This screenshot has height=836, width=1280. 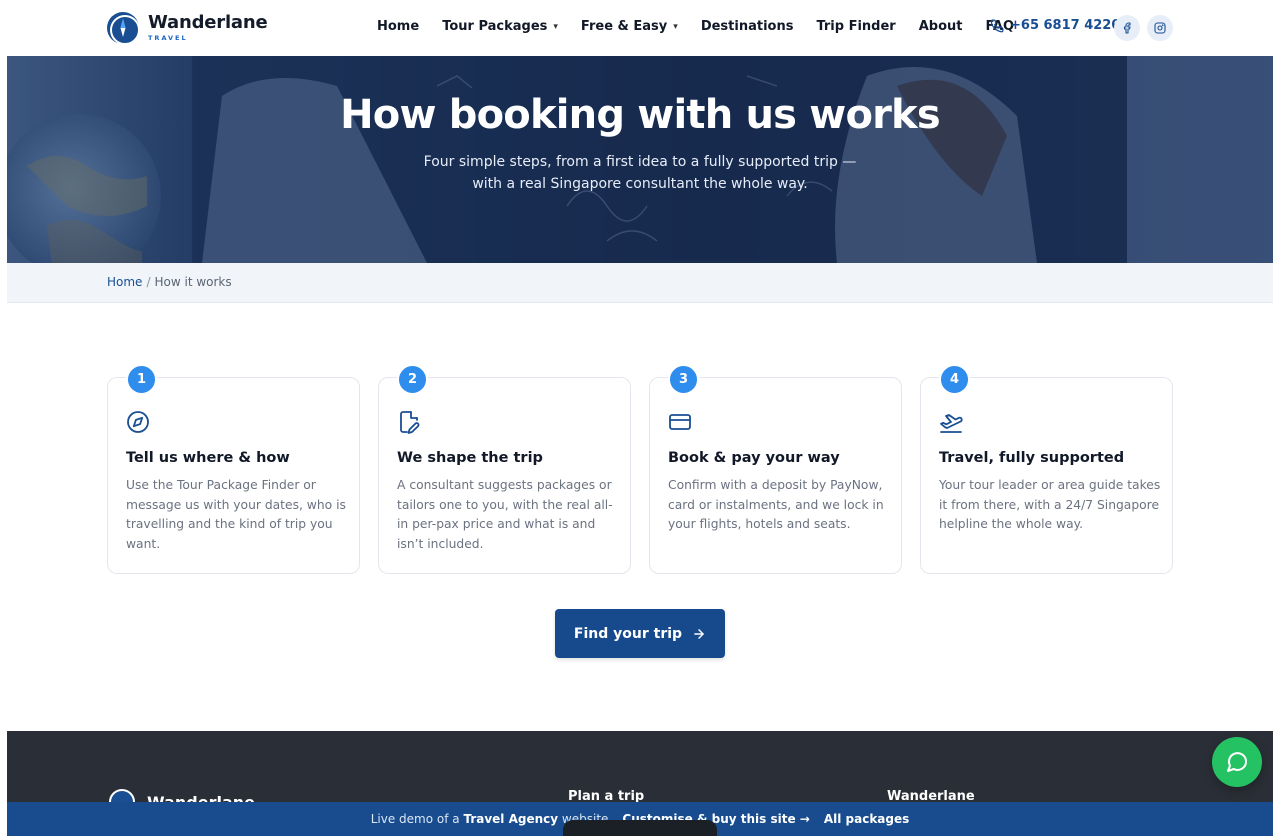 I want to click on page-title: How booking with us works, so click(x=640, y=115).